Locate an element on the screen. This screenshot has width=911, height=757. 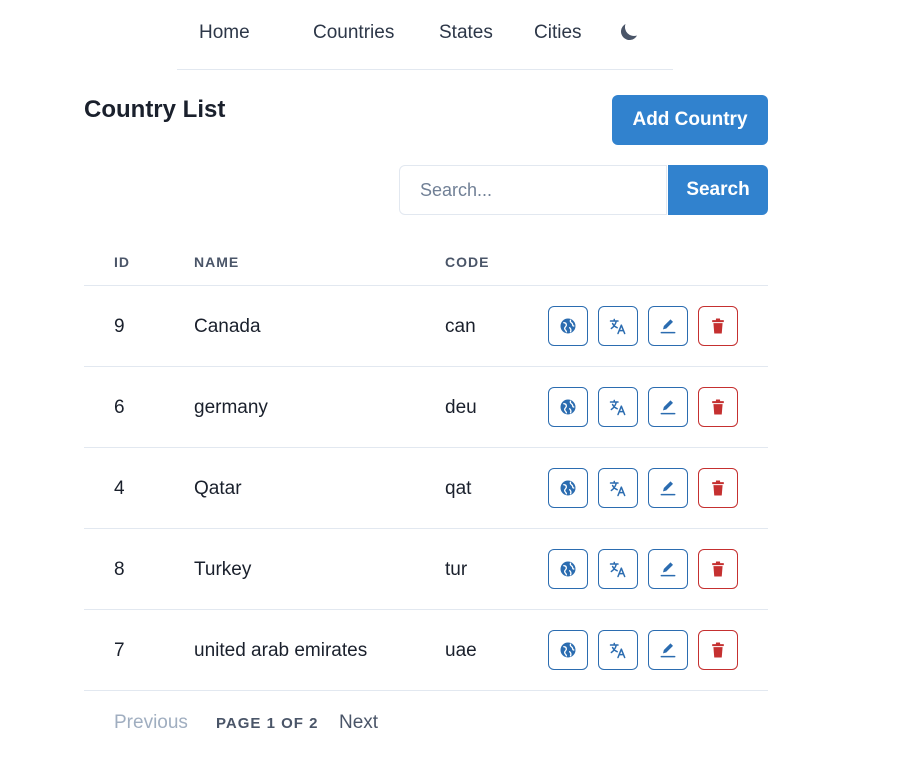
table-row: 4 Qatar qat is located at coordinates (426, 488).